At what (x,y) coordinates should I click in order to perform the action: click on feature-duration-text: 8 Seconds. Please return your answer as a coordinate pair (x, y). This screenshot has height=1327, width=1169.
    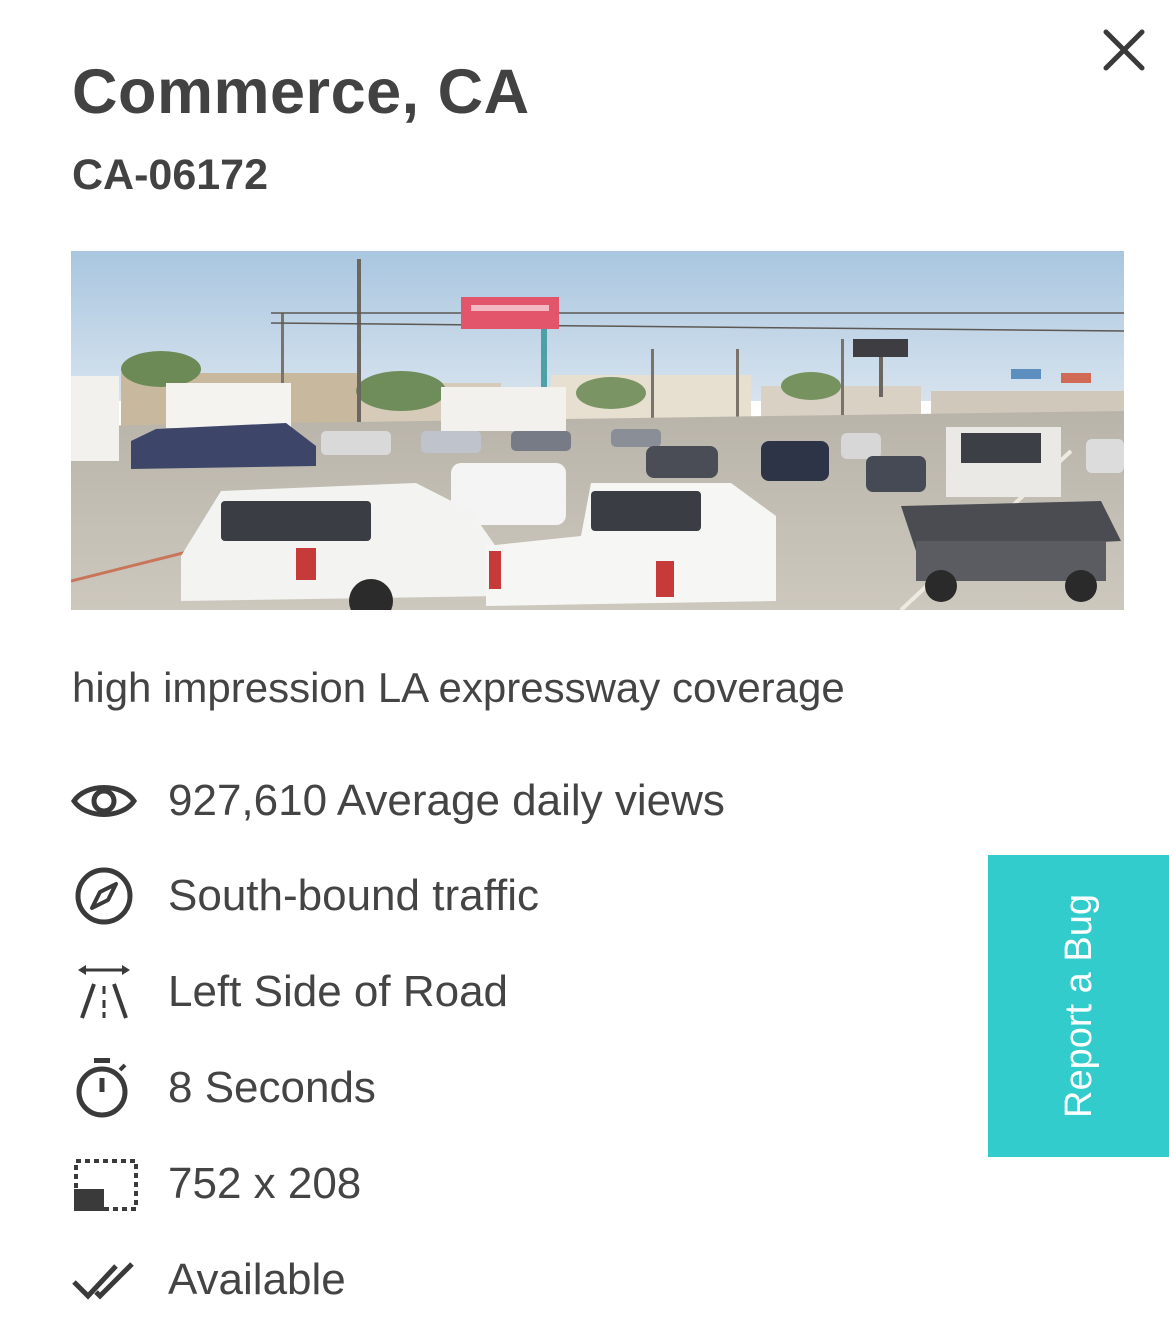
    Looking at the image, I should click on (272, 1087).